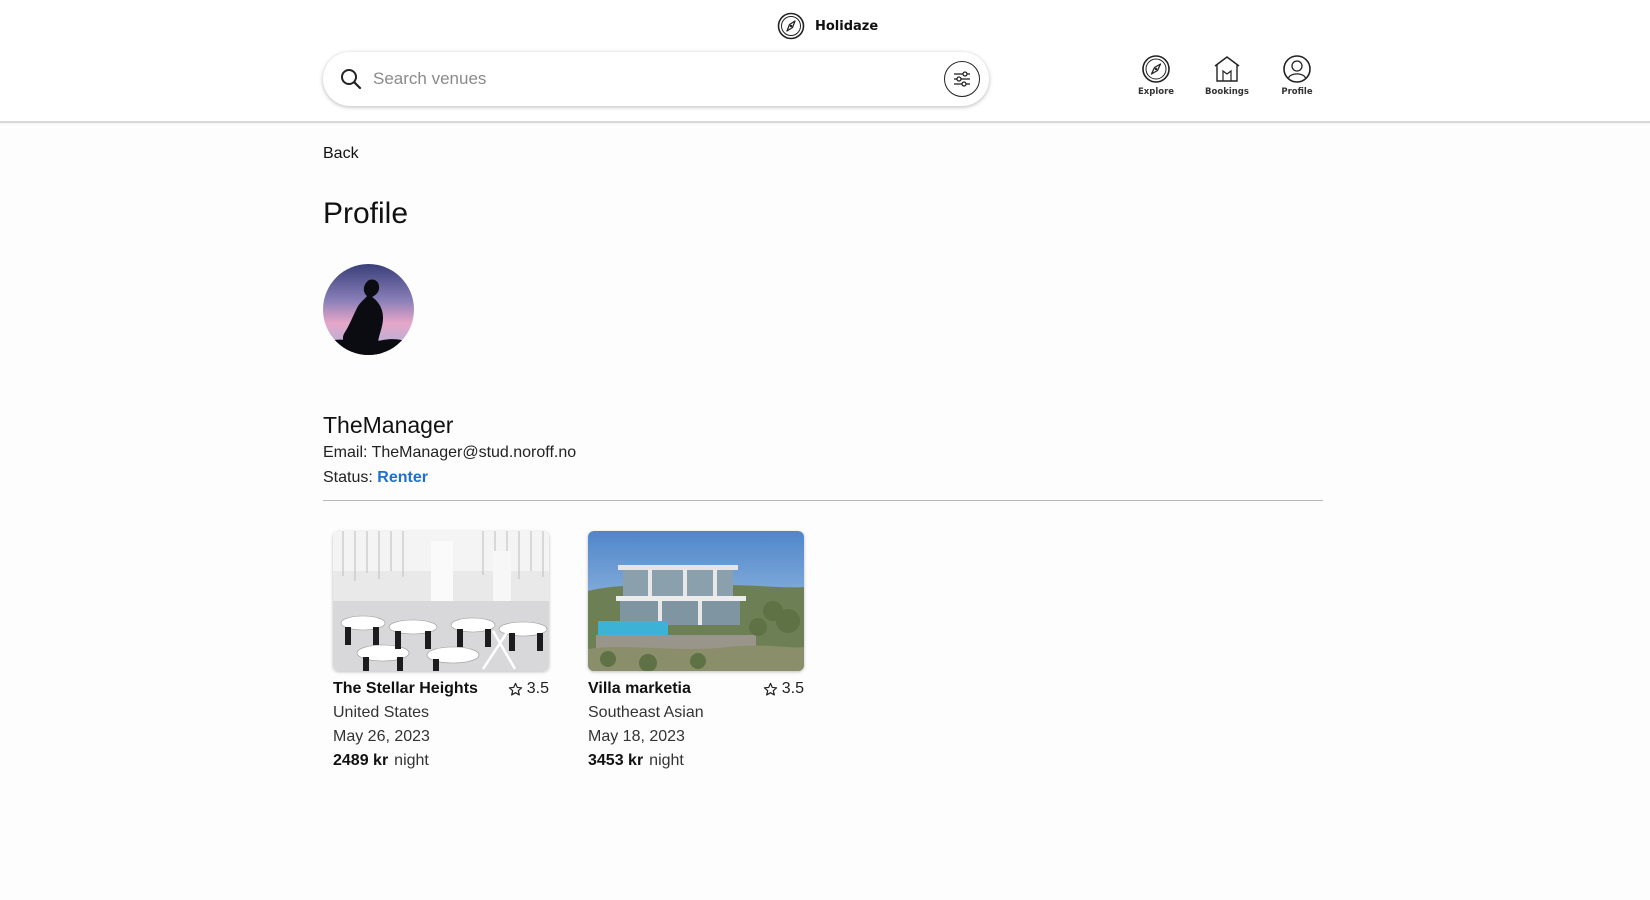 The height and width of the screenshot is (900, 1650). What do you see at coordinates (1227, 92) in the screenshot?
I see `nav-bookings-label: Bookings` at bounding box center [1227, 92].